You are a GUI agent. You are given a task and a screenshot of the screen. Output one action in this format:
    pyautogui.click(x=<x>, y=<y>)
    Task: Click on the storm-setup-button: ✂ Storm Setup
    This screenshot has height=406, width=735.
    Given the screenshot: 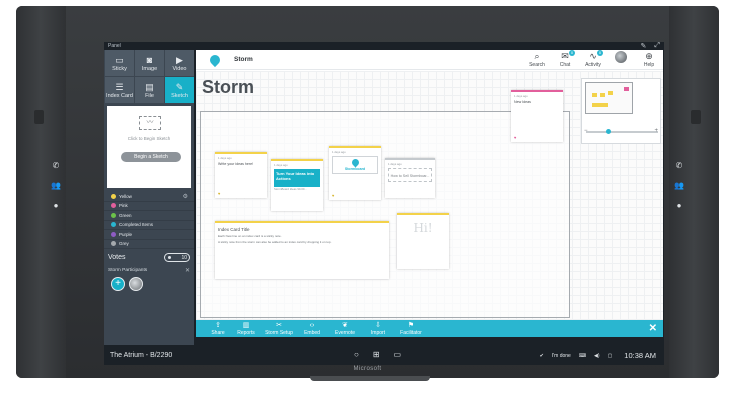 What is the action you would take?
    pyautogui.click(x=279, y=329)
    